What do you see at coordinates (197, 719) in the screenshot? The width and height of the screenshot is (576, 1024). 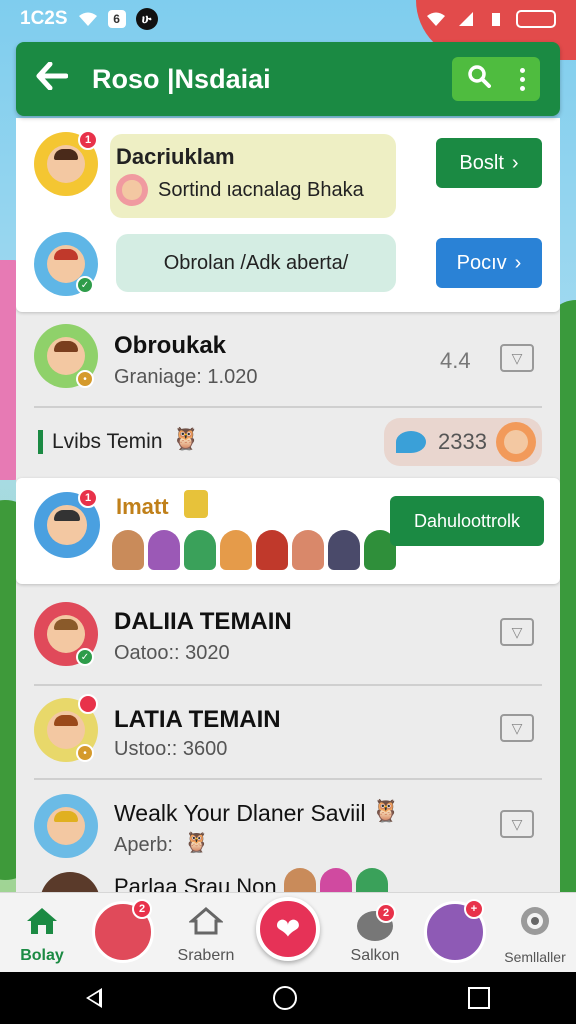 I see `row-name: LATIA TEMAIN` at bounding box center [197, 719].